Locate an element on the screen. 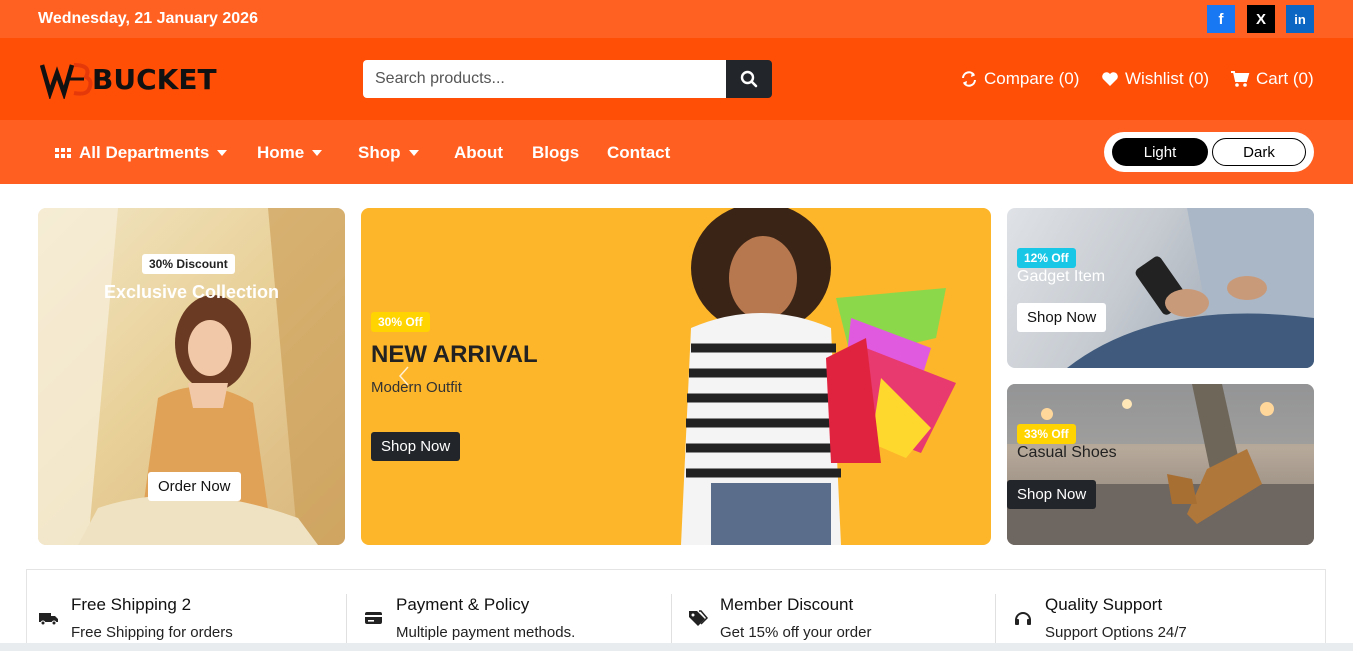  wishlist-link: Wishlist (0) is located at coordinates (1155, 79).